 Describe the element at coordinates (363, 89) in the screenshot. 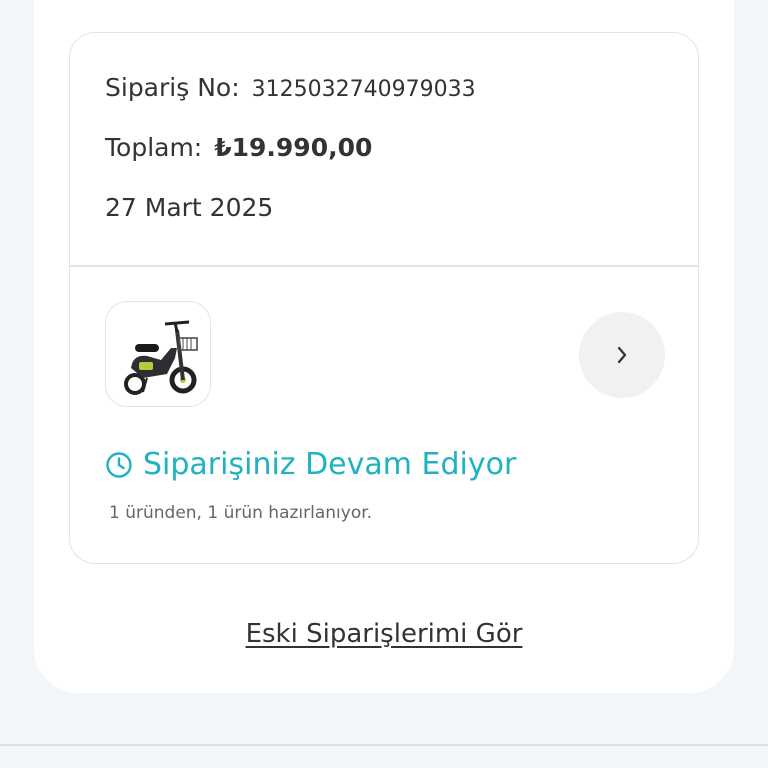

I see `order-number-value: 3125032740979033` at that location.